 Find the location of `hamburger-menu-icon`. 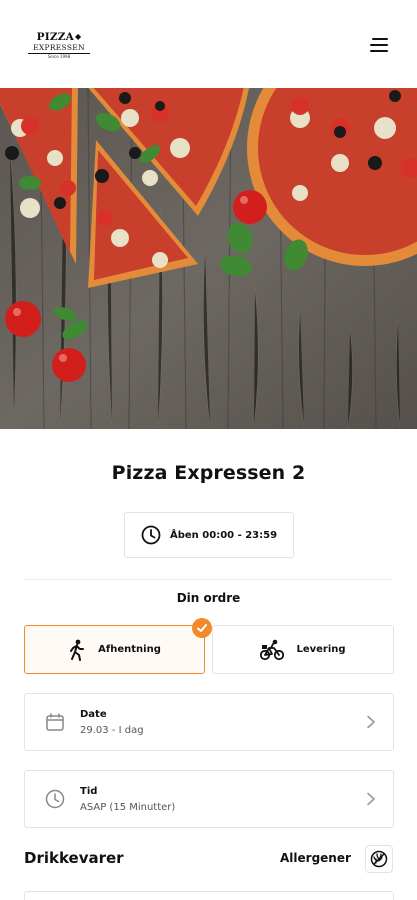

hamburger-menu-icon is located at coordinates (377, 45).